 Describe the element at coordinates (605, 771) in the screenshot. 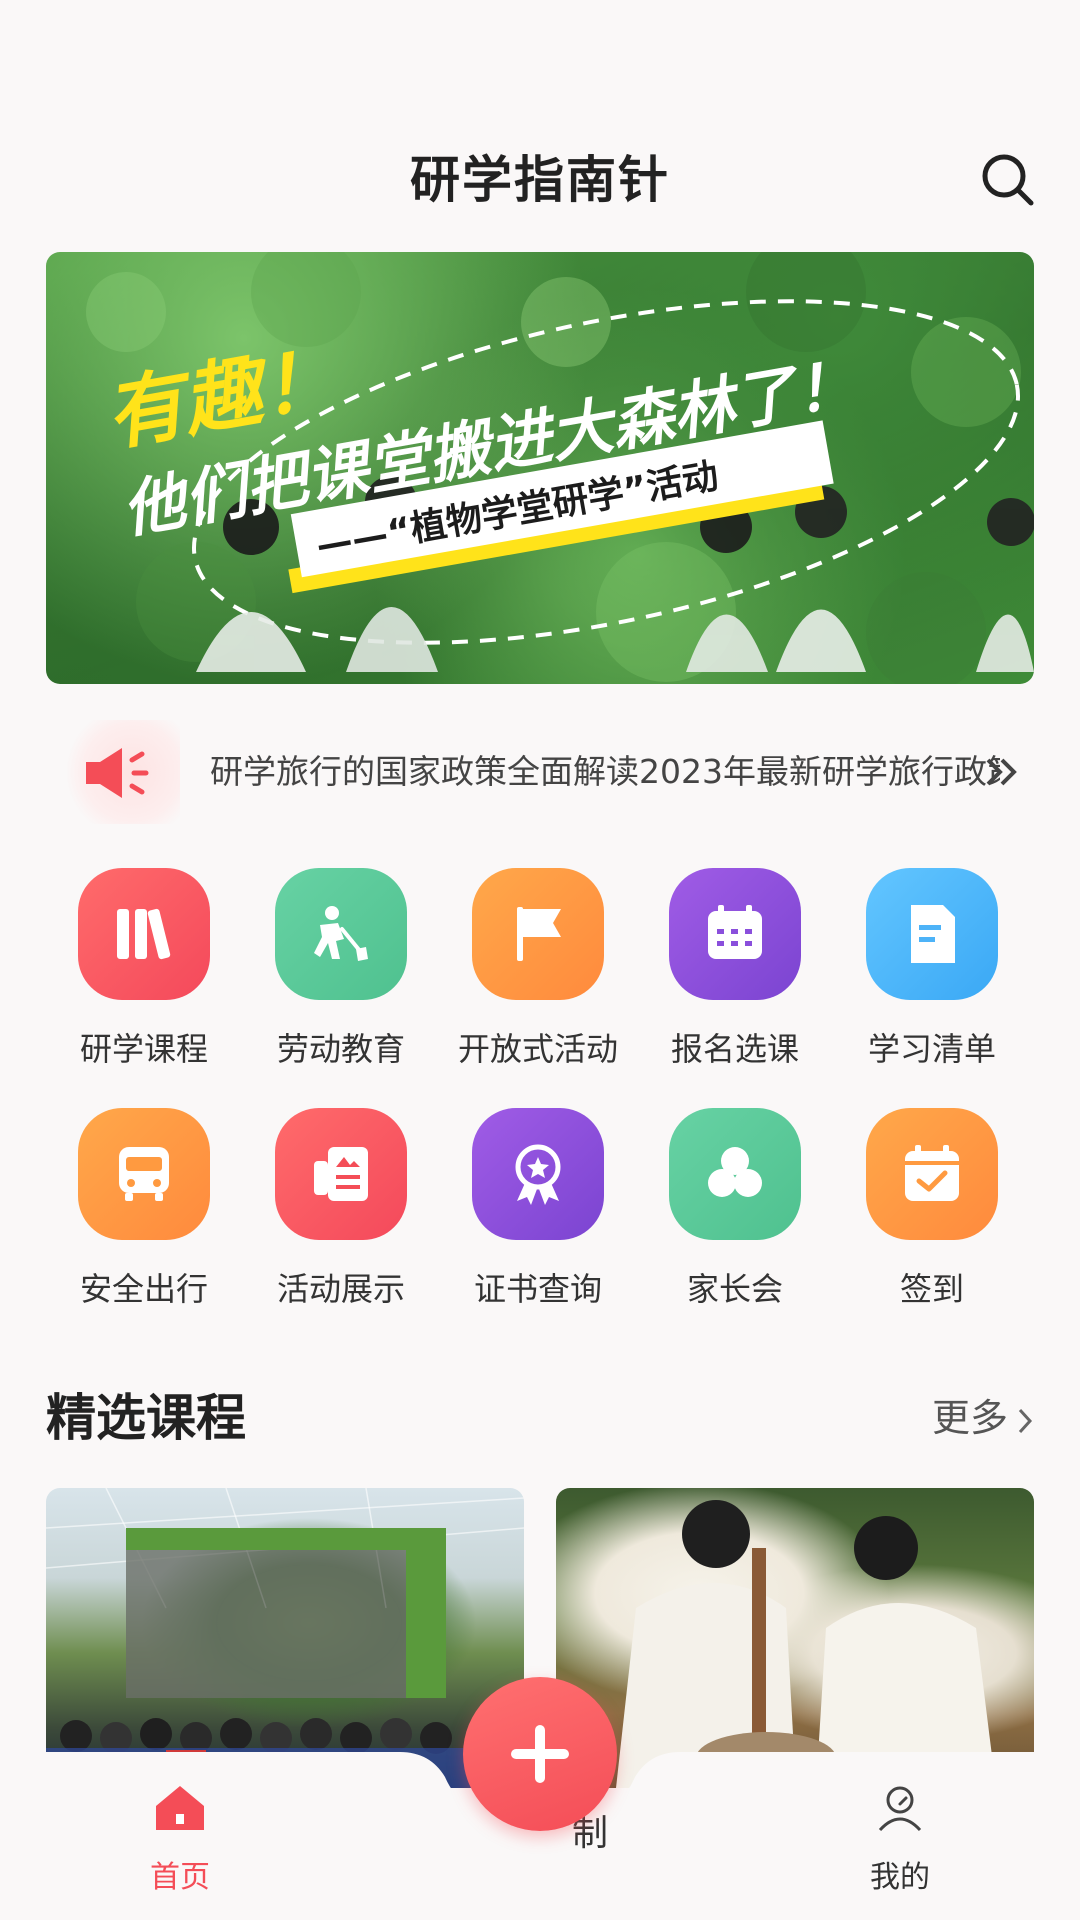

I see `notice-text: 研学旅行的国家政策全面解读2023年最新研学旅行政策` at that location.